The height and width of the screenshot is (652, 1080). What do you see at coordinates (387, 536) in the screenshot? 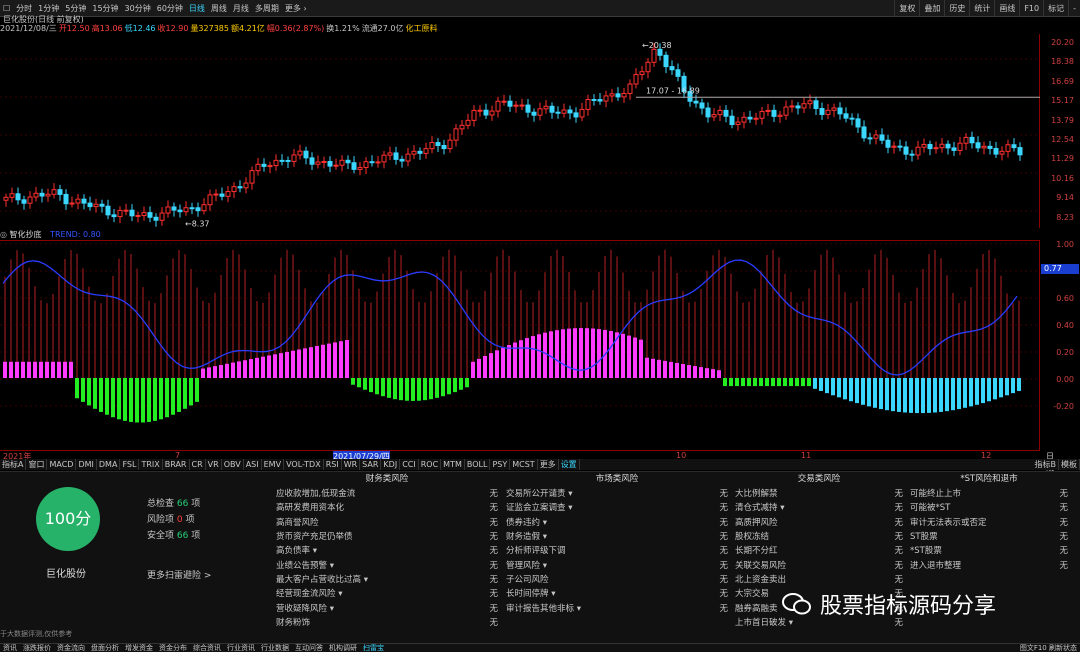
I see `risk-item: 货币资产充足仍举债 无` at bounding box center [387, 536].